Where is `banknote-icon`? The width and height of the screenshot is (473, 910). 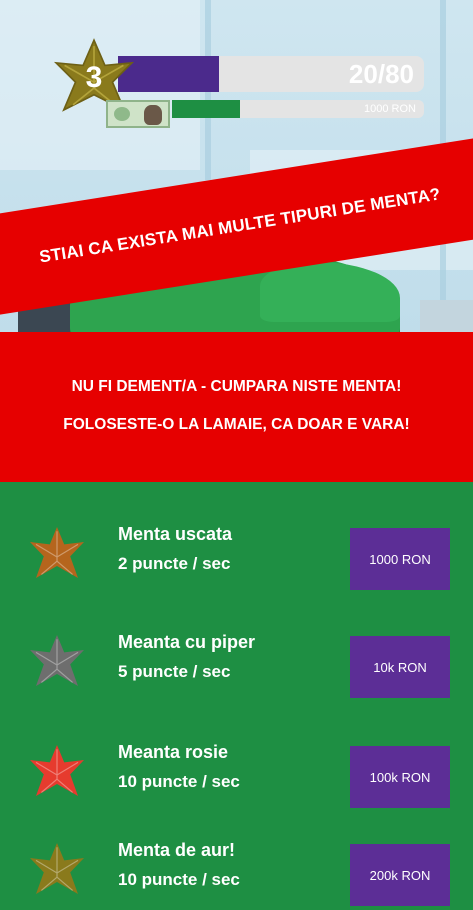
banknote-icon is located at coordinates (138, 114).